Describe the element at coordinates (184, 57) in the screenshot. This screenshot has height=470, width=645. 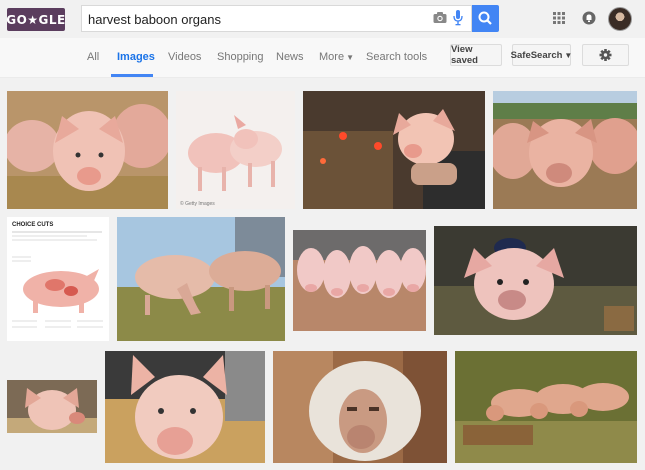
I see `tab-videos: Videos` at that location.